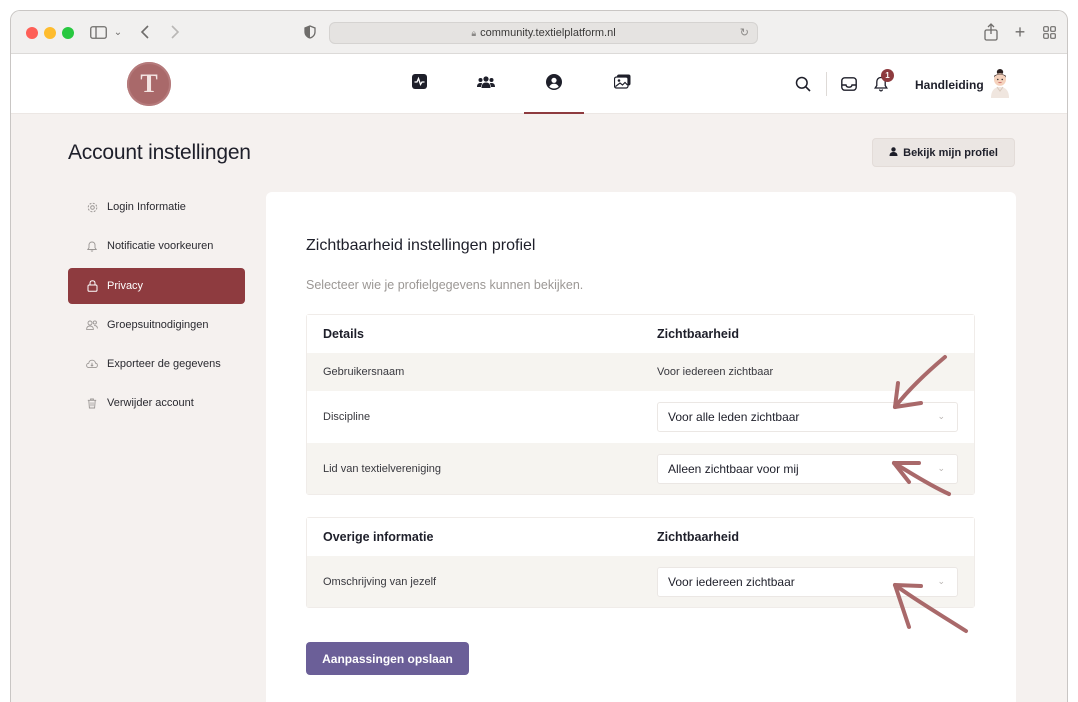 This screenshot has width=1078, height=702. What do you see at coordinates (125, 285) in the screenshot?
I see `sidebar-item-label: Privacy` at bounding box center [125, 285].